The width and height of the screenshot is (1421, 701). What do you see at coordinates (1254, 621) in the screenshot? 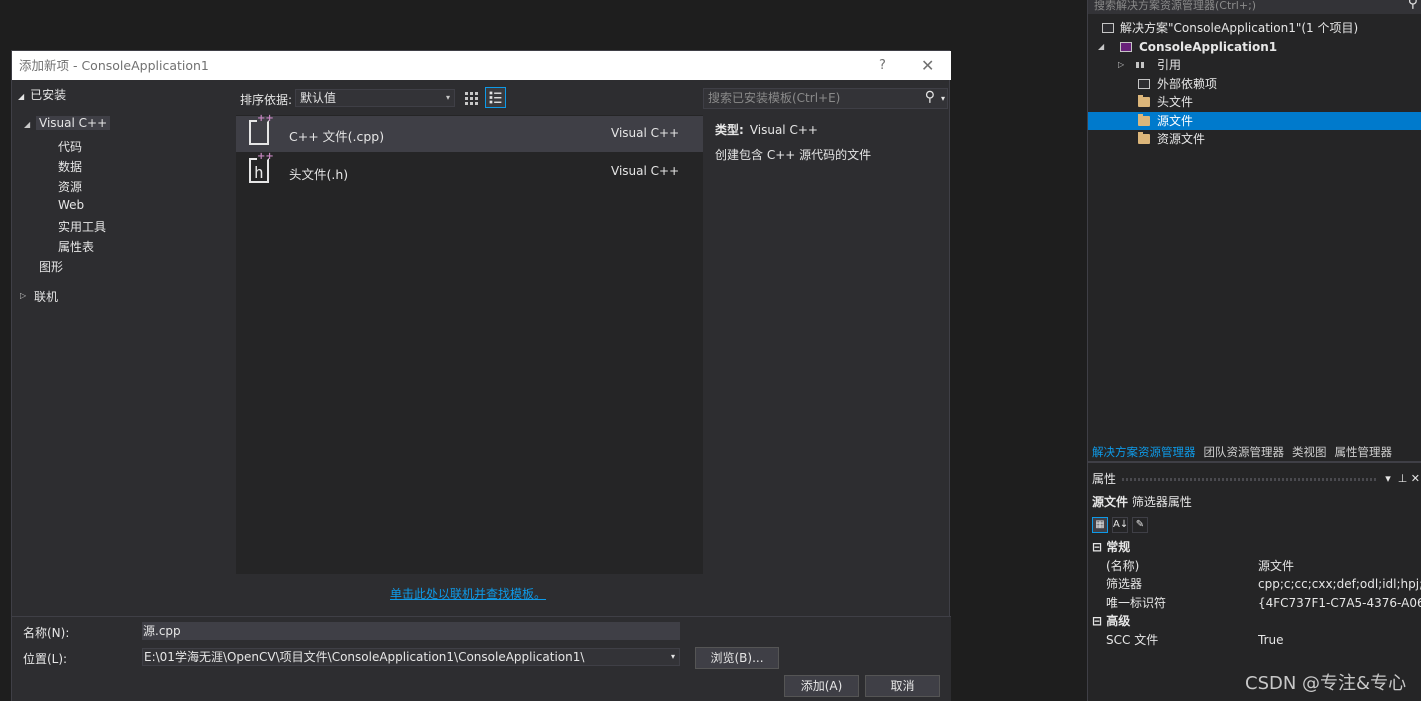
I see `property-category: ⊟ 高级` at bounding box center [1254, 621].